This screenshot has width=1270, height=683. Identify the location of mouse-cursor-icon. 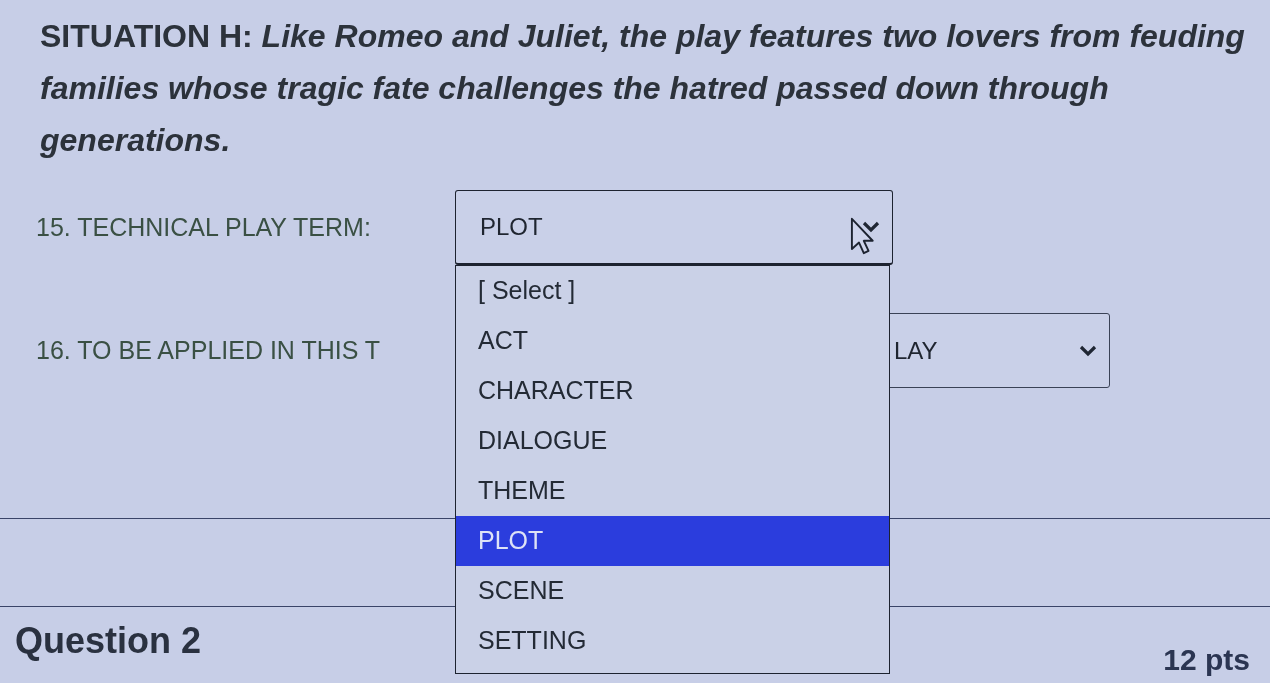
(862, 236).